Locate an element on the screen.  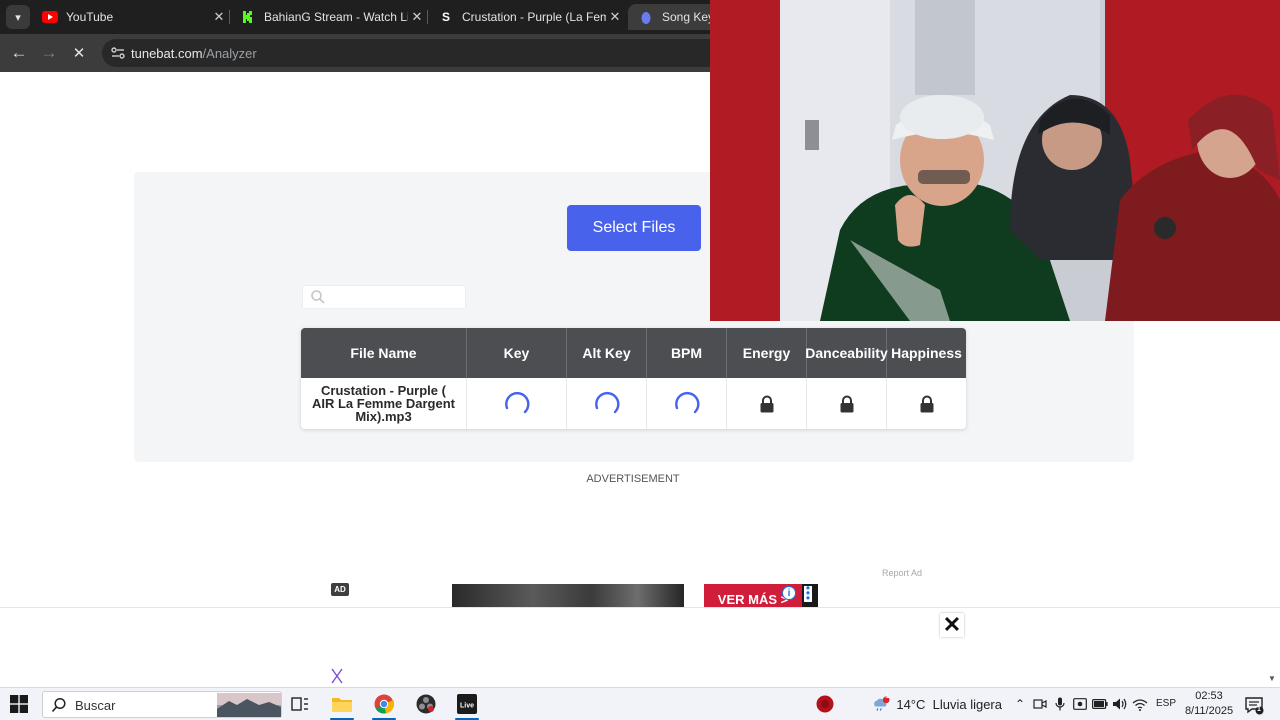
tab-kick: BahianG Stream - Watch Live on ✕ is located at coordinates (328, 17).